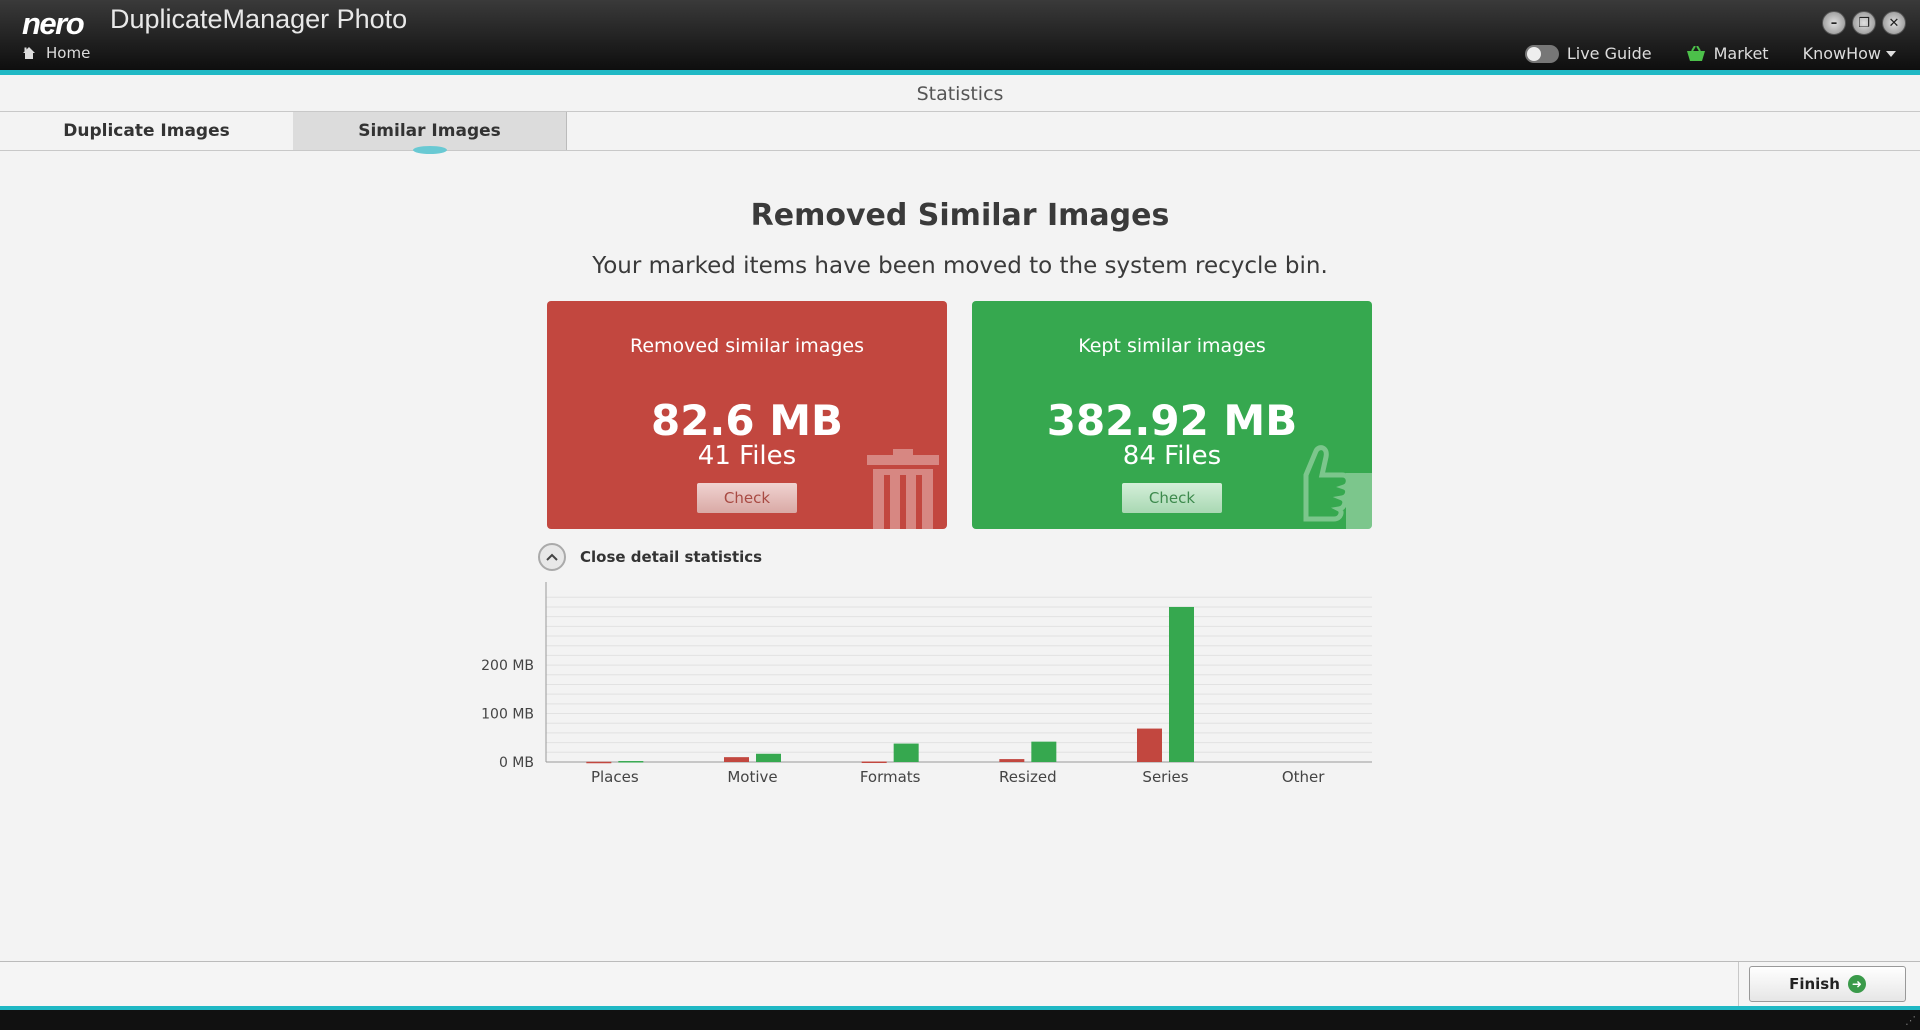  I want to click on x-tick-label: Places, so click(615, 777).